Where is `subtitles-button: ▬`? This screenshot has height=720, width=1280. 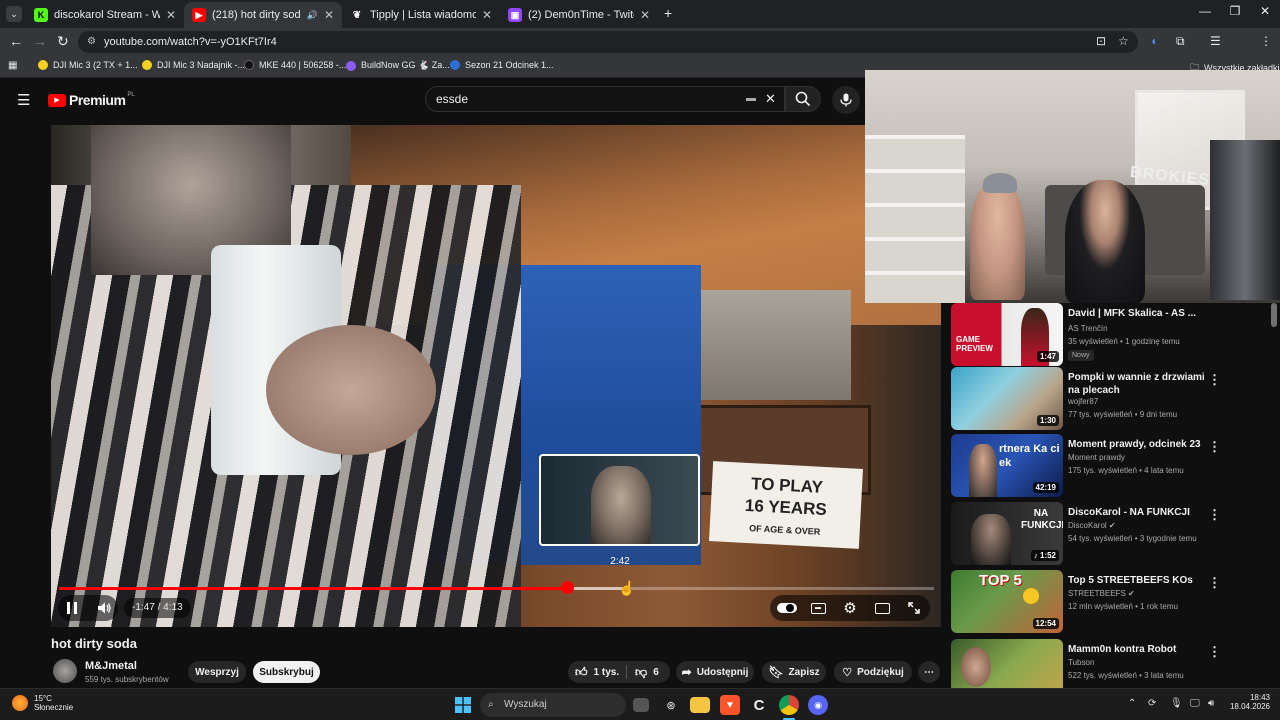
subtitles-button: ▬ is located at coordinates (818, 608).